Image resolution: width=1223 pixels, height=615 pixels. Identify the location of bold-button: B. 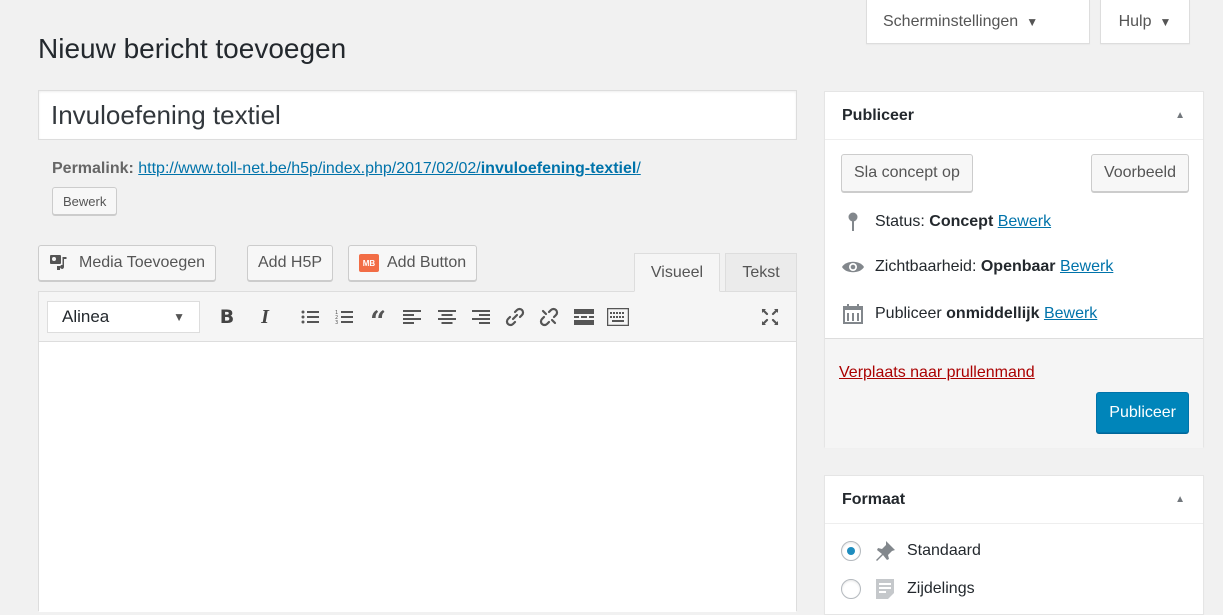
(227, 317).